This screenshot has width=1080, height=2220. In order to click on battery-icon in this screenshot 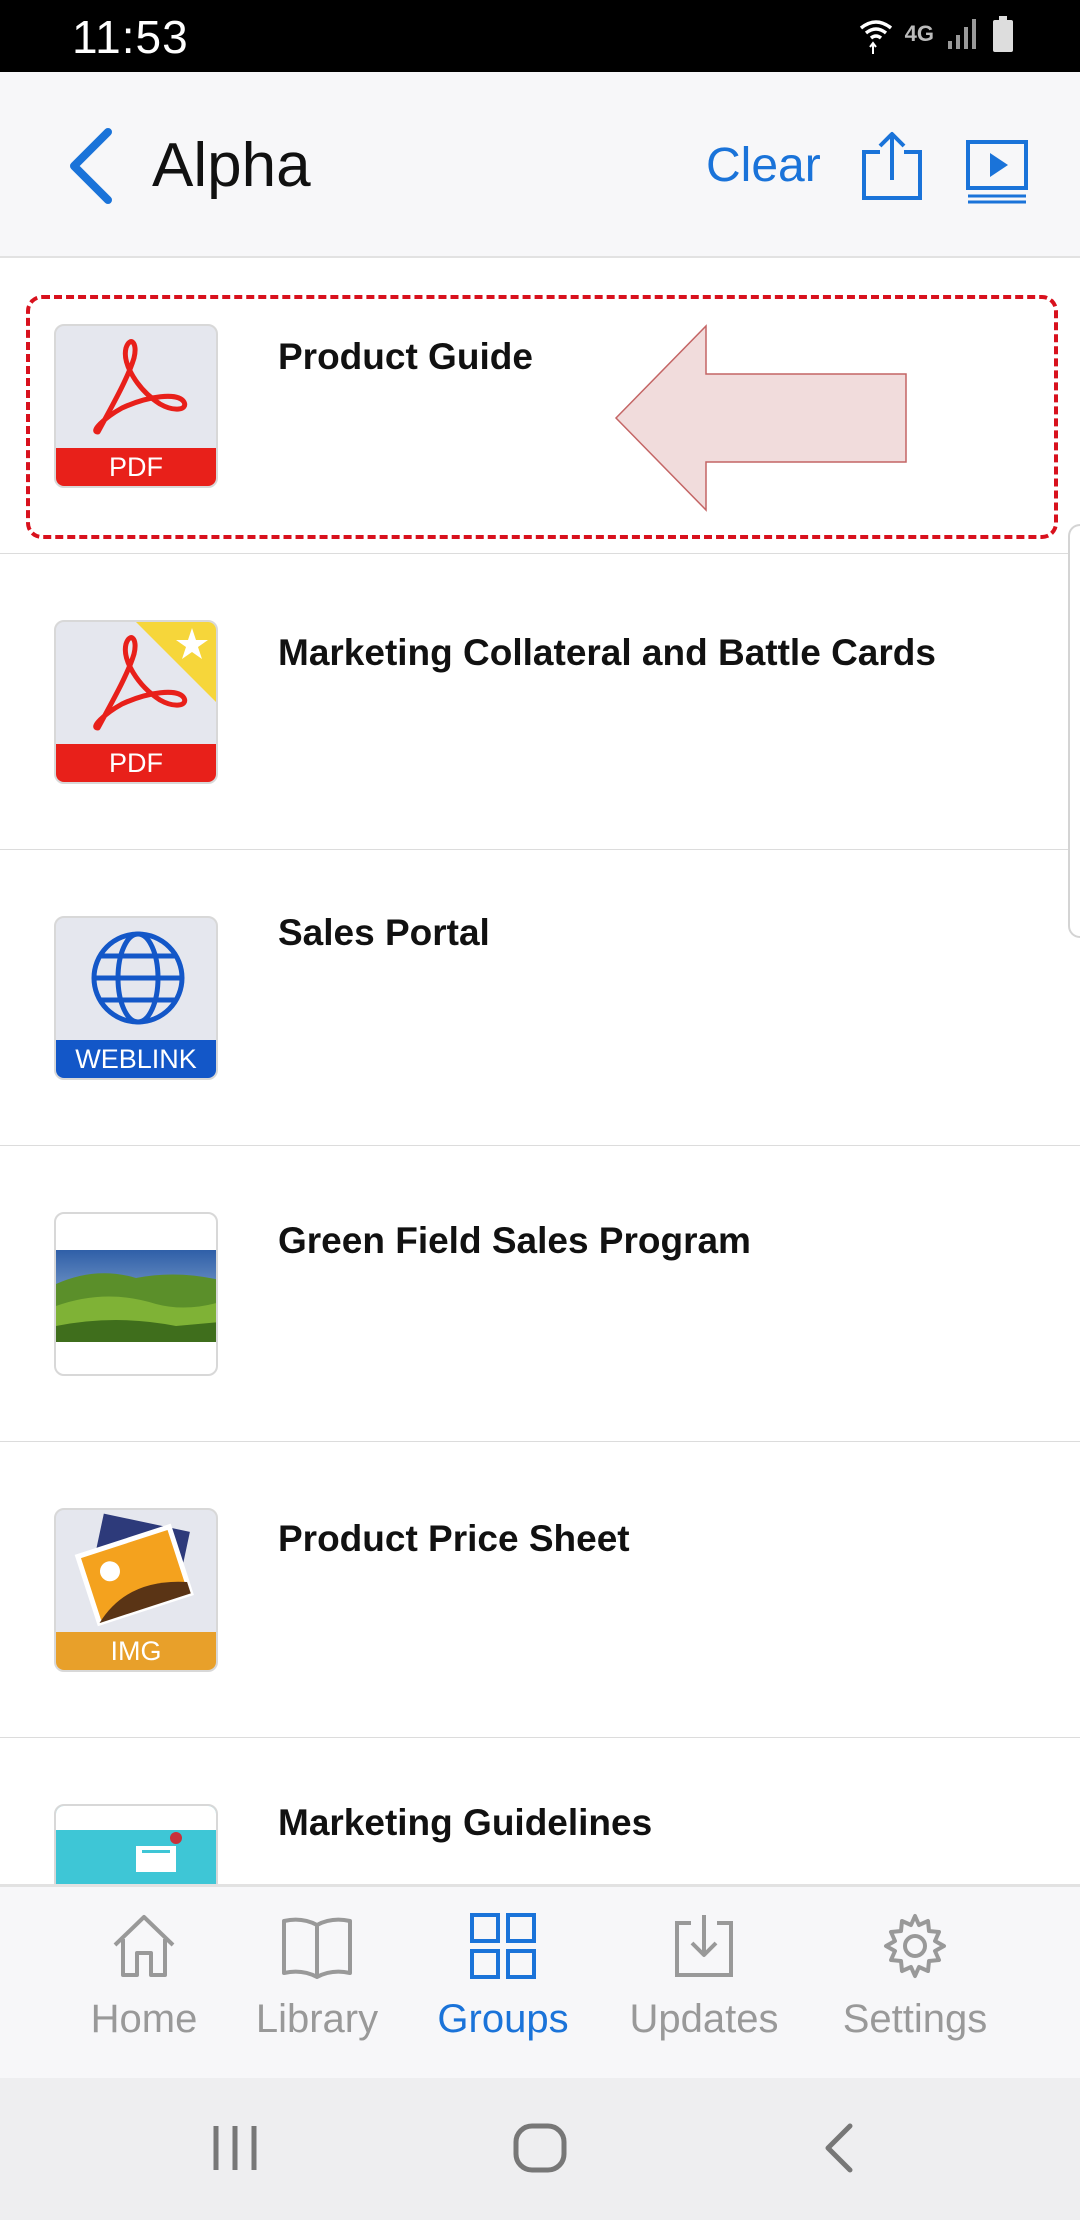, I will do `click(1003, 34)`.